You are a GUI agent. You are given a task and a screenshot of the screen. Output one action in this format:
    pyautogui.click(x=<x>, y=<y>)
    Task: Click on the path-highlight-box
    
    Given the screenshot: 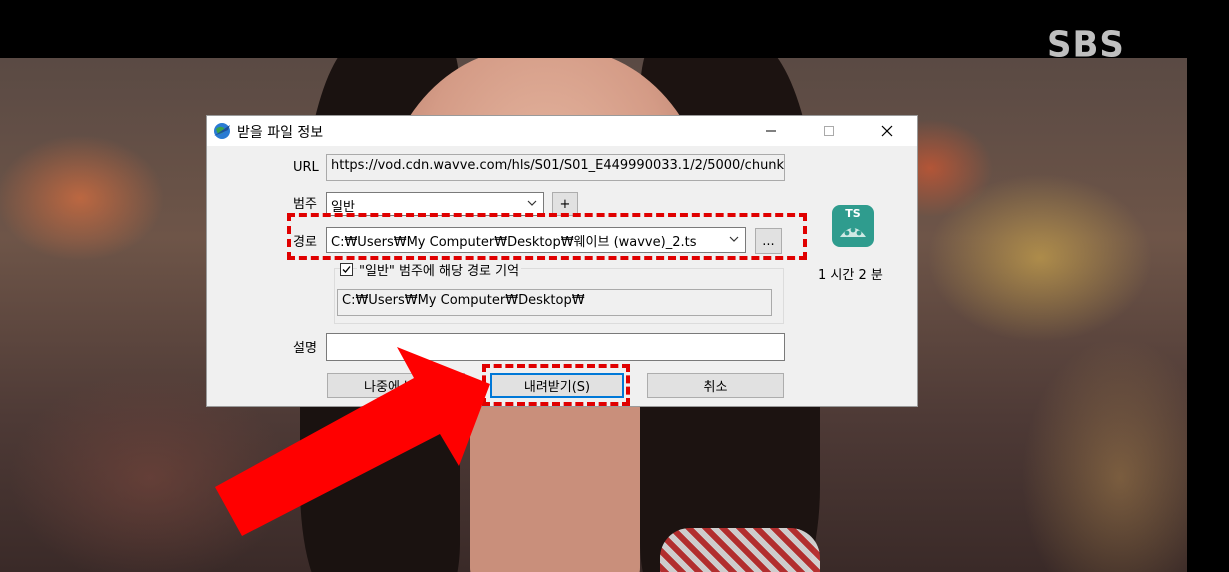 What is the action you would take?
    pyautogui.click(x=547, y=236)
    